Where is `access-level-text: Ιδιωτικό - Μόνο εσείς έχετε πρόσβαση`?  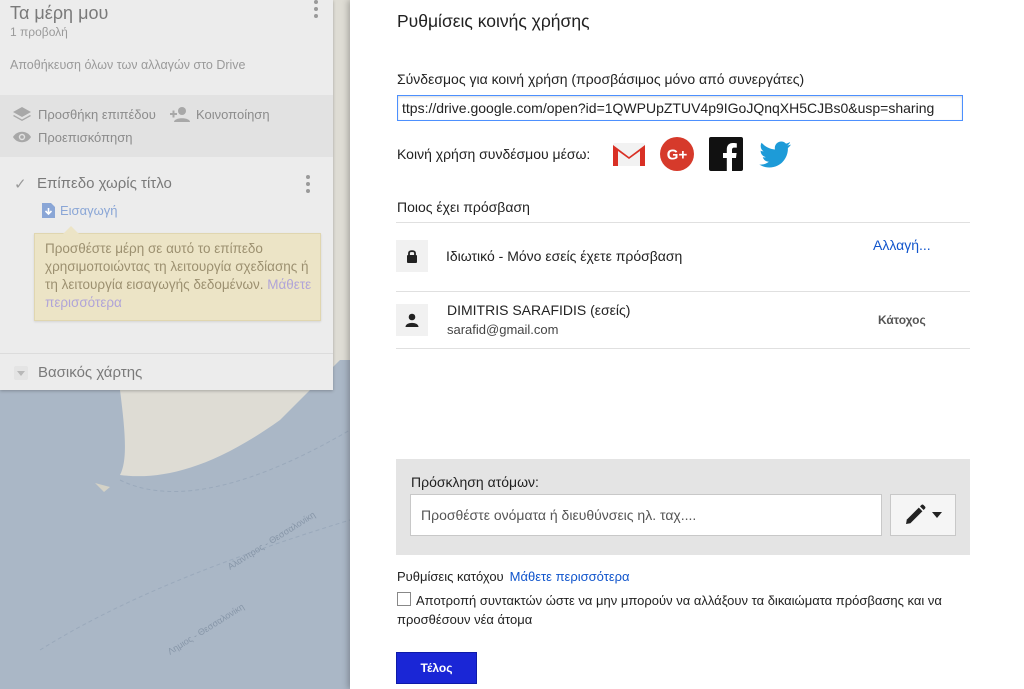
access-level-text: Ιδιωτικό - Μόνο εσείς έχετε πρόσβαση is located at coordinates (564, 256).